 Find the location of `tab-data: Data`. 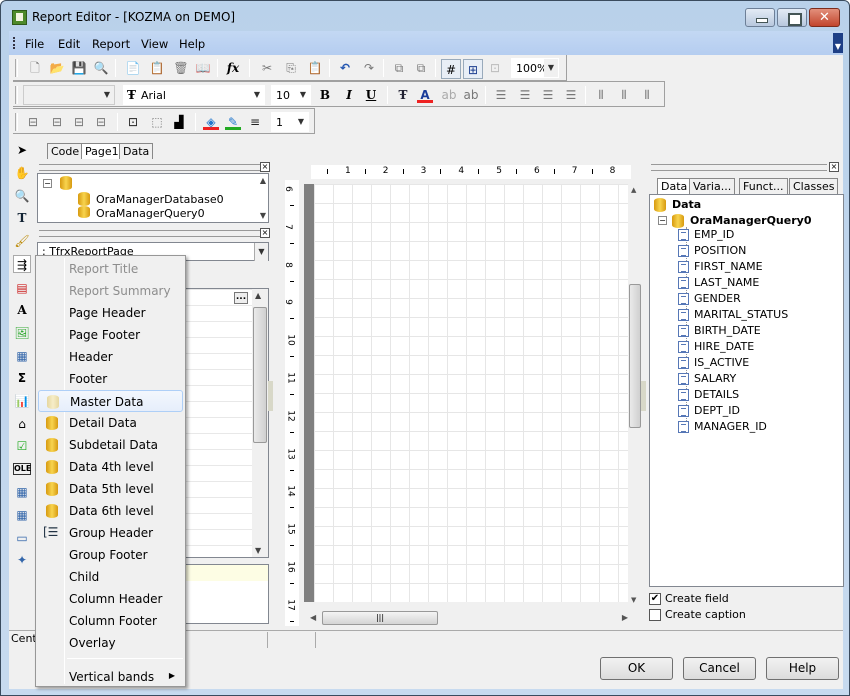

tab-data: Data is located at coordinates (136, 151).